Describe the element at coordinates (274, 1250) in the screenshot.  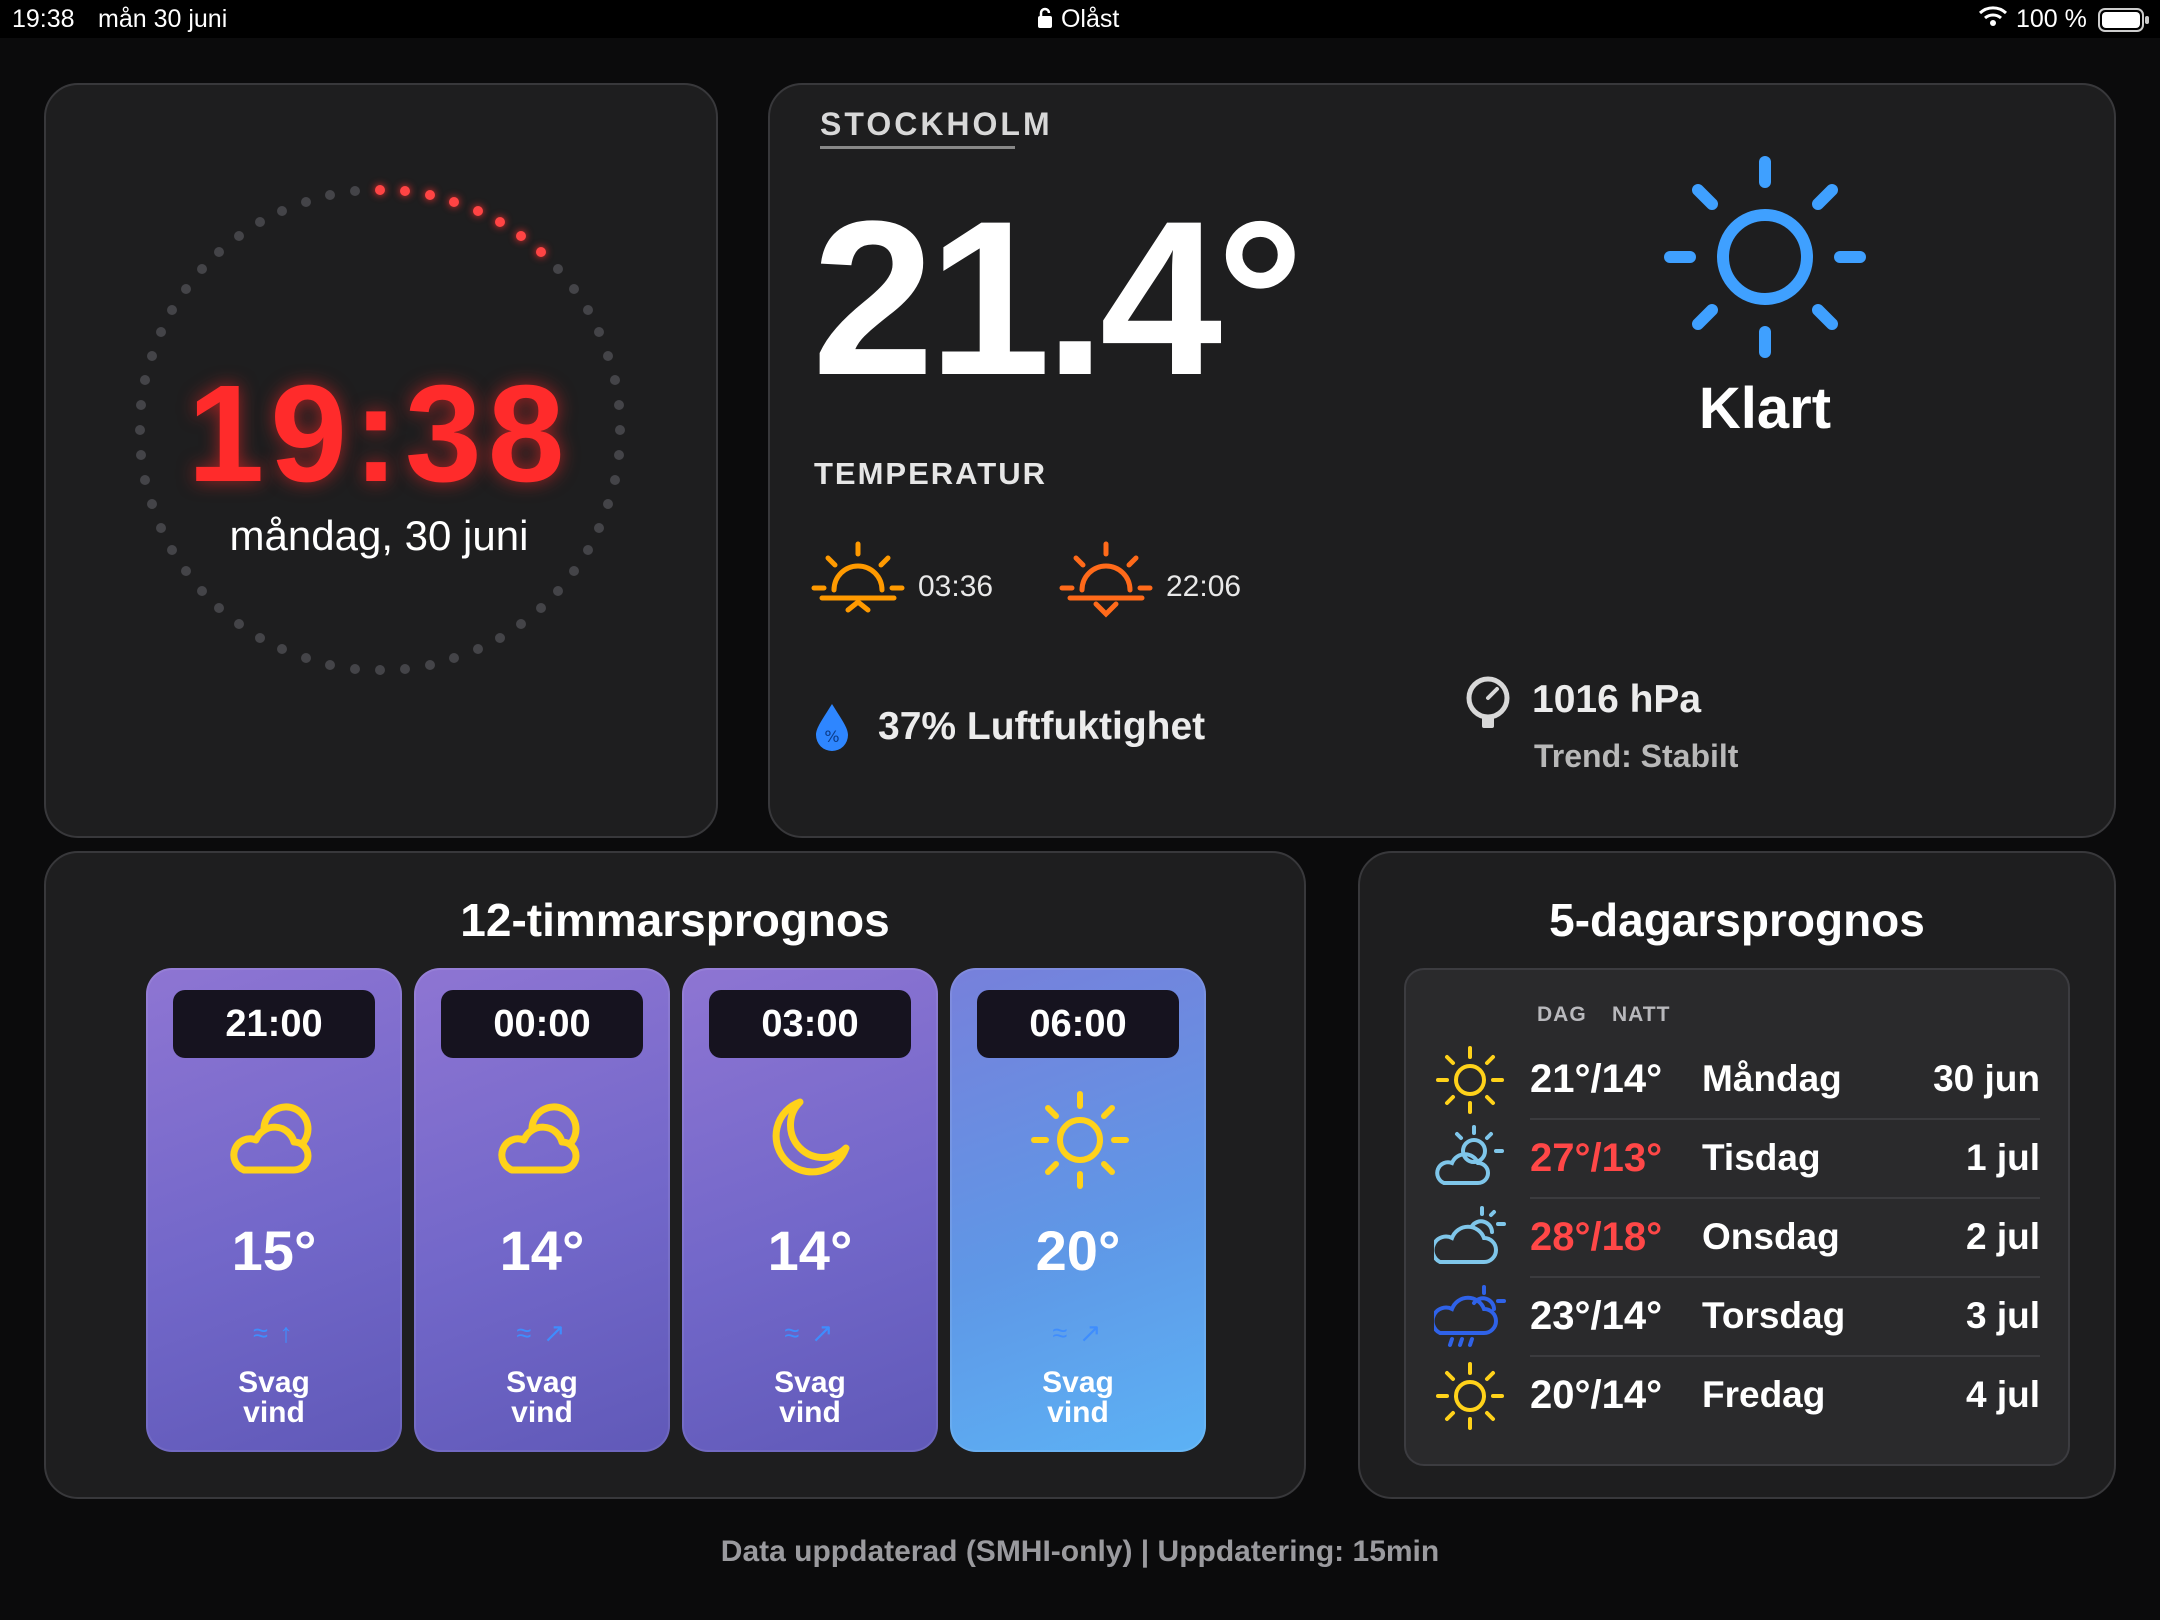
I see `hourly-temp: 15°` at that location.